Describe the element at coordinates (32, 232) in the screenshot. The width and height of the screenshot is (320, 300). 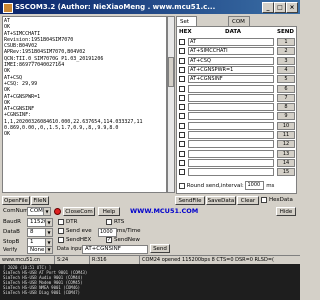
I see `data-bits-value: 8` at that location.